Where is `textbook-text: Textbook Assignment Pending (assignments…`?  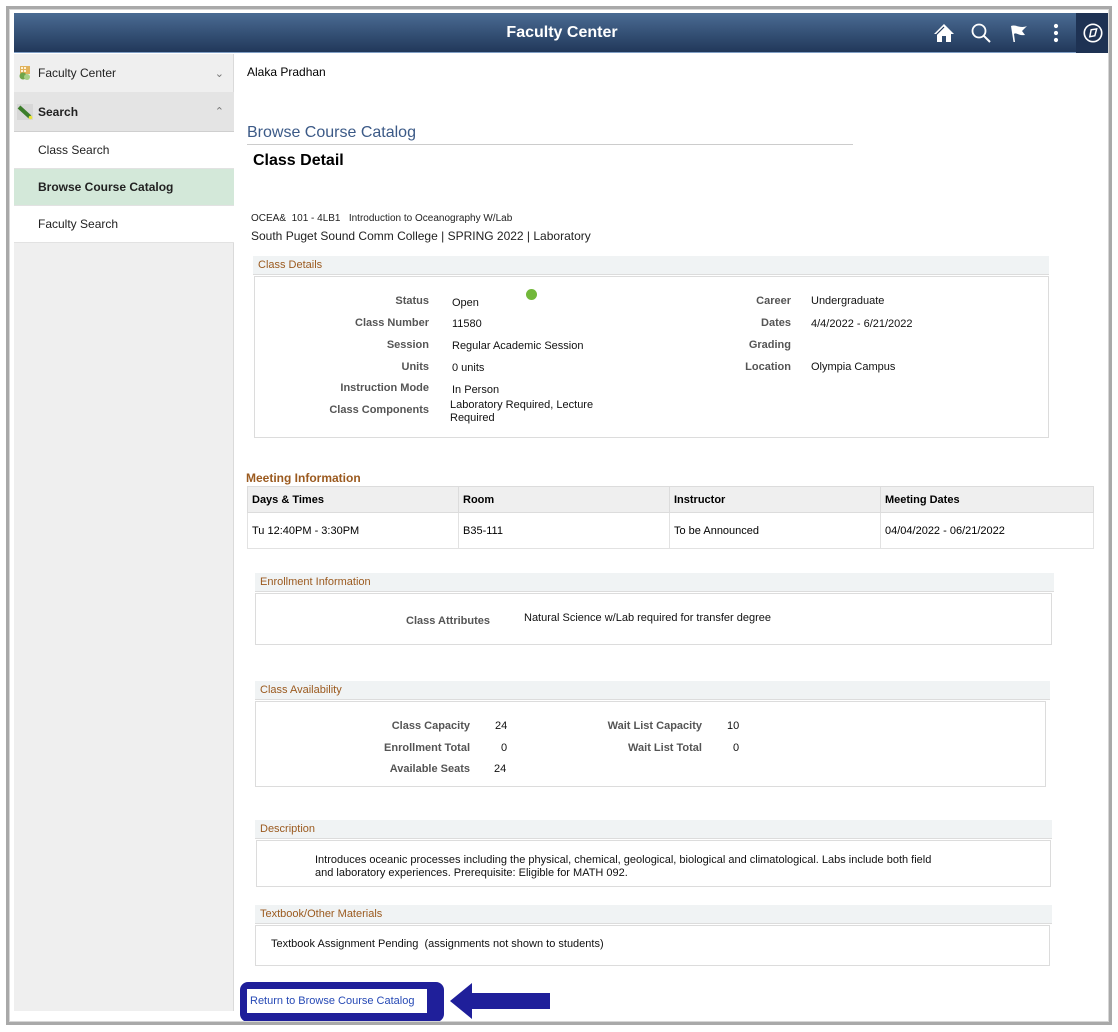 textbook-text: Textbook Assignment Pending (assignments… is located at coordinates (437, 944).